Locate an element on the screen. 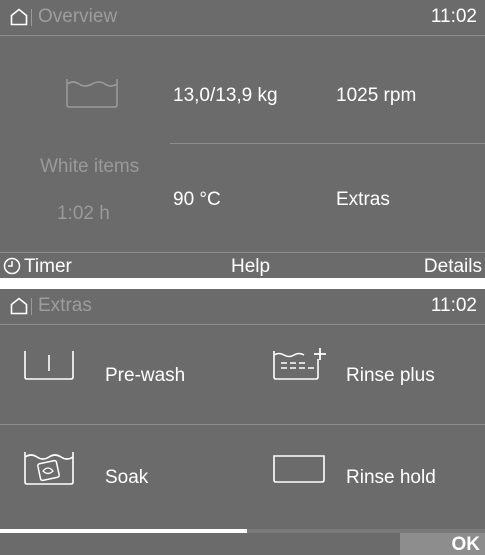  rinse-hold-option: Rinse hold is located at coordinates (364, 477).